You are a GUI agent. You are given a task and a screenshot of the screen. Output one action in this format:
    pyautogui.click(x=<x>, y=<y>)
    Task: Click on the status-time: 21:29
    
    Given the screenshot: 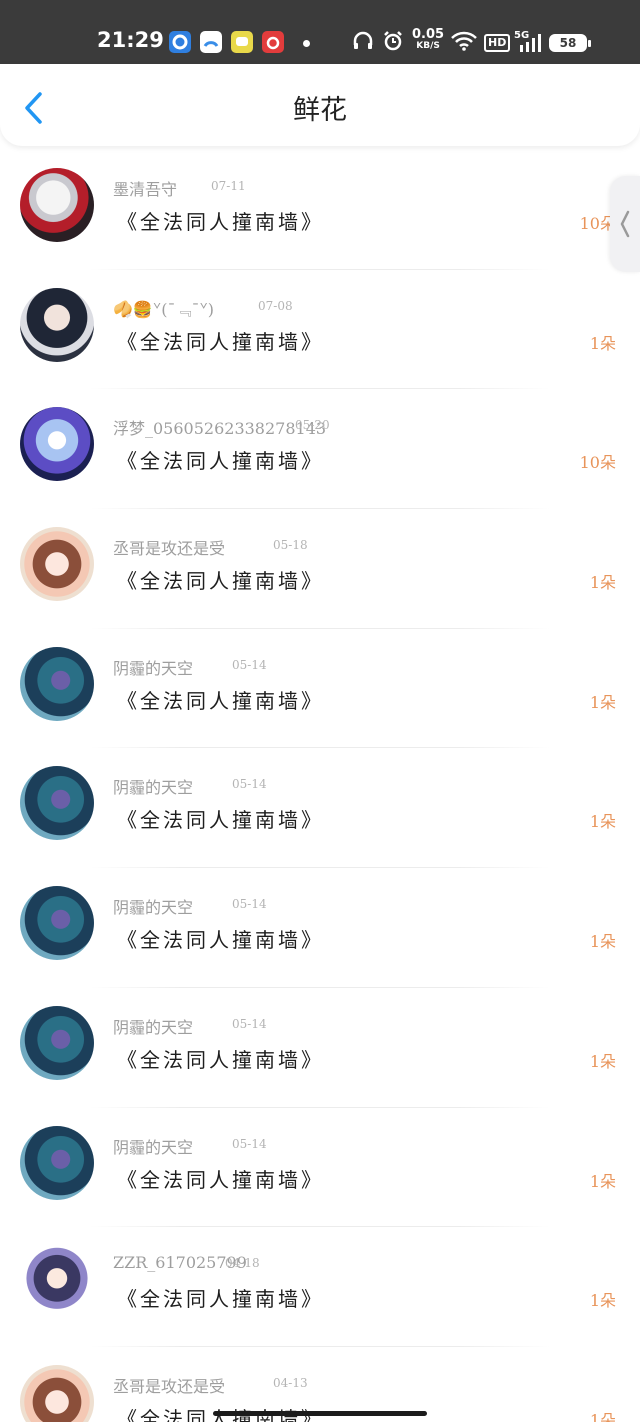 What is the action you would take?
    pyautogui.click(x=130, y=40)
    